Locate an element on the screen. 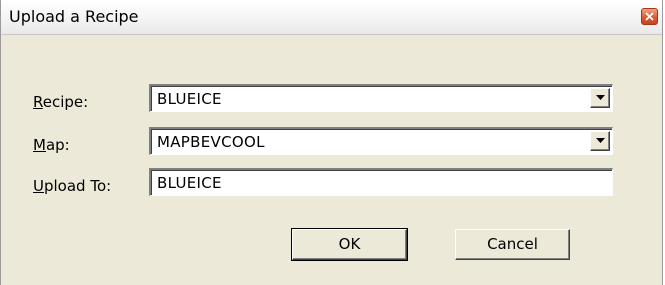 Image resolution: width=665 pixels, height=285 pixels. recipe-label-text: ecipe: is located at coordinates (65, 102).